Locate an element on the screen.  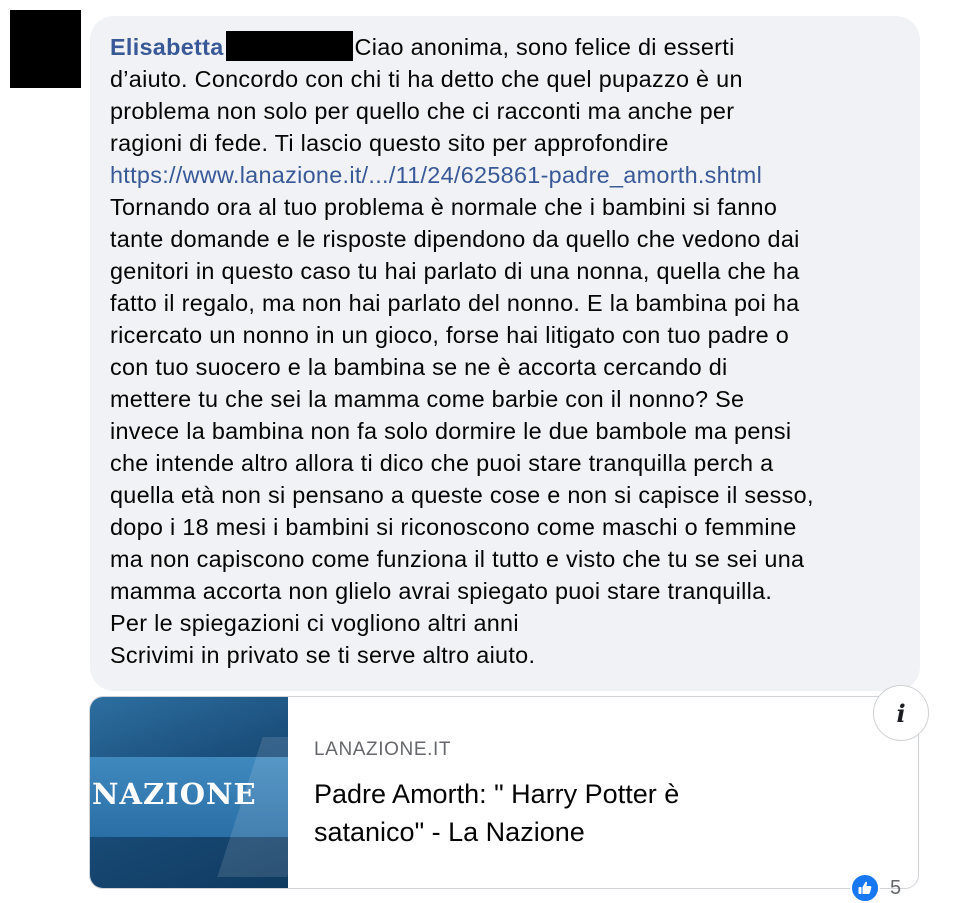
info-button: i is located at coordinates (901, 713).